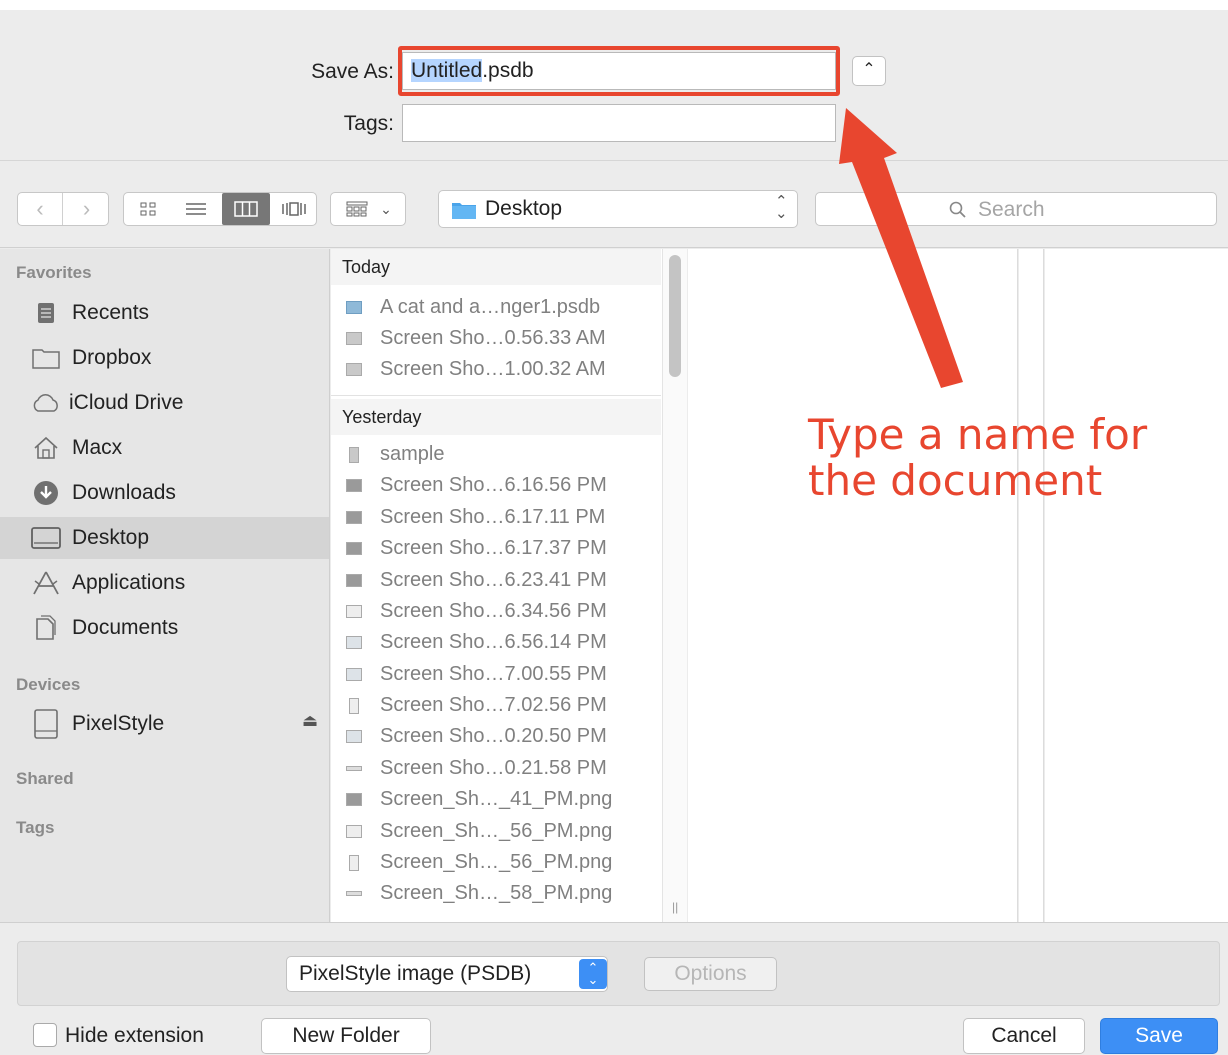 The height and width of the screenshot is (1055, 1228). I want to click on annotation-text: Type a name for the document, so click(978, 457).